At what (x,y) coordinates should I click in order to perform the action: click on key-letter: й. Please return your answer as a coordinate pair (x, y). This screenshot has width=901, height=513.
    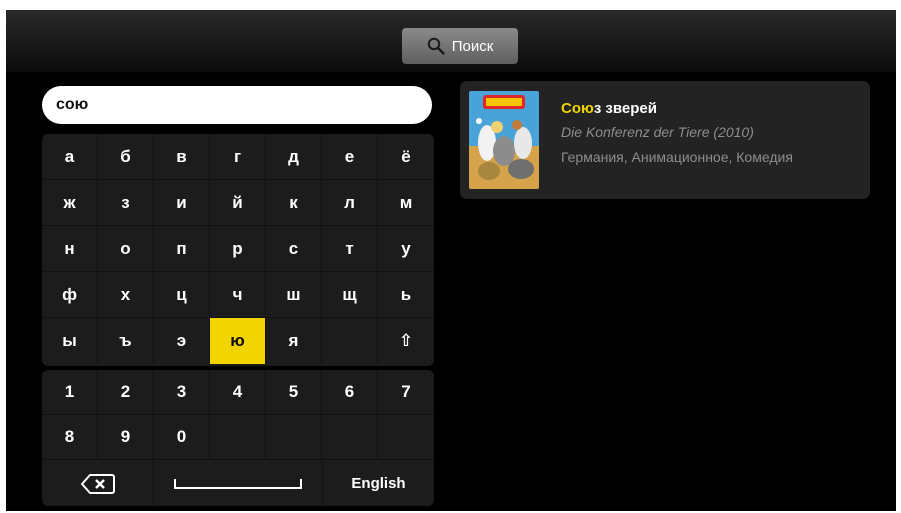
    Looking at the image, I should click on (238, 203).